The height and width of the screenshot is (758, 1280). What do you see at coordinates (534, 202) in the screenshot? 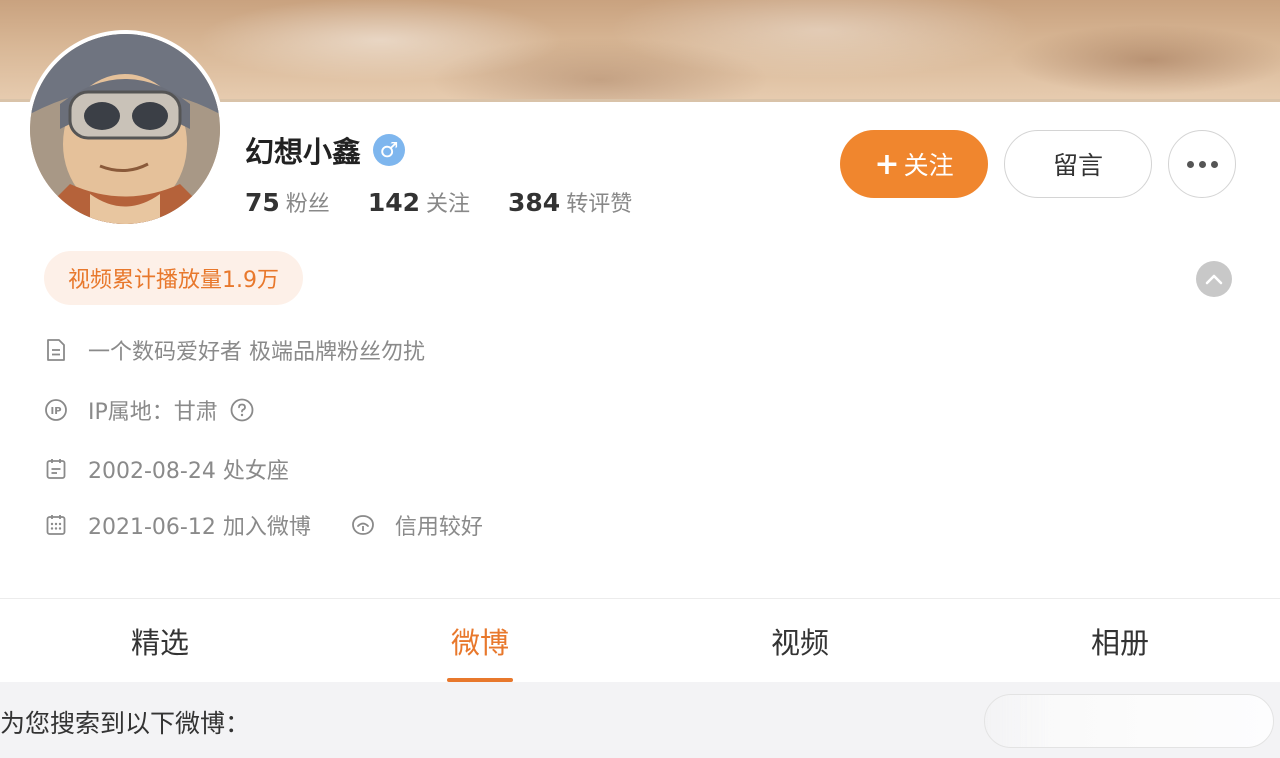
I see `stat-interactions-count: 384` at bounding box center [534, 202].